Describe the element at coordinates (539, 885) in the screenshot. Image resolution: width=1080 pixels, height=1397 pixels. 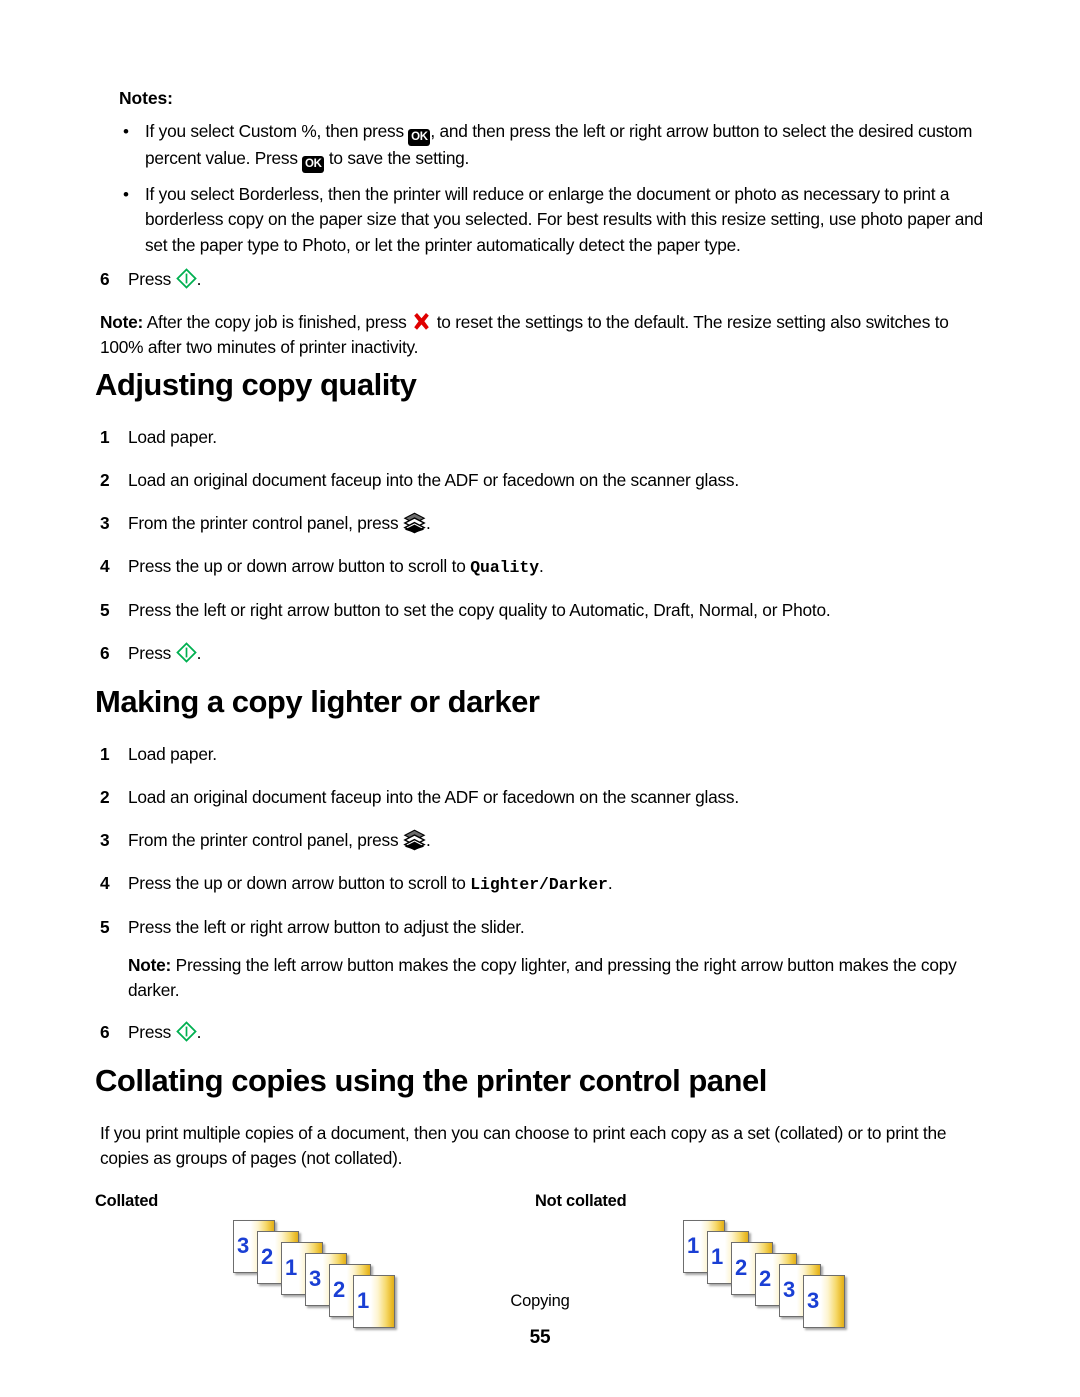
I see `menu-item-lighter-darker: Lighter/Darker` at that location.